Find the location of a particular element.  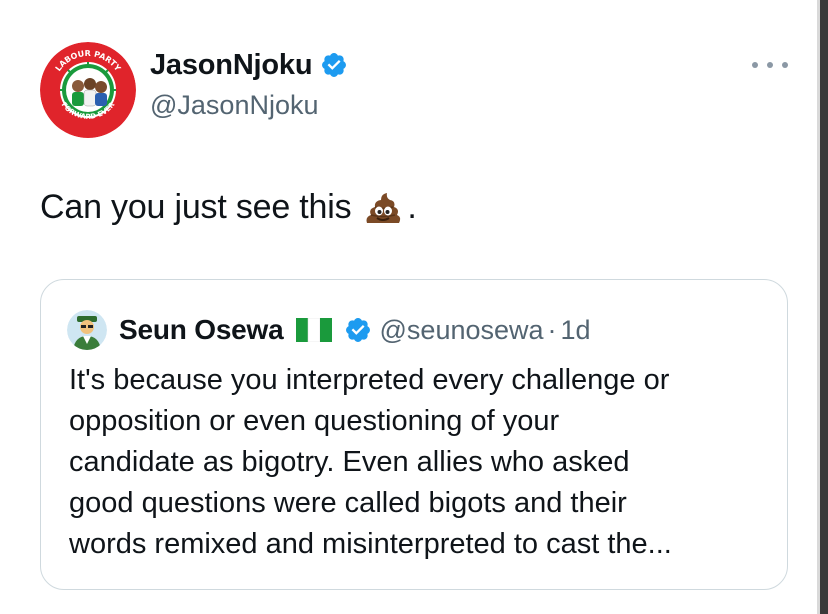

more-options-icon is located at coordinates (770, 65).